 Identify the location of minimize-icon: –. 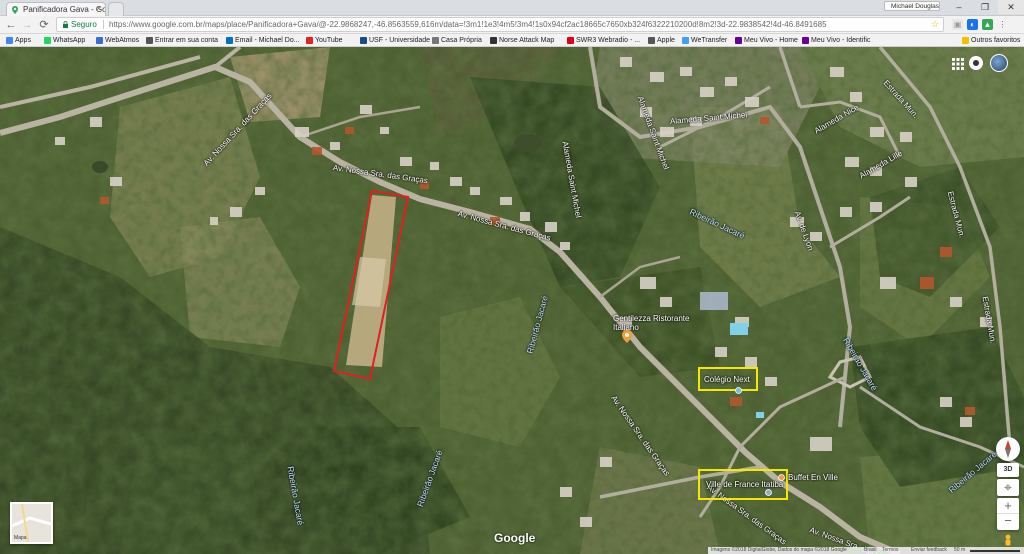
(959, 7).